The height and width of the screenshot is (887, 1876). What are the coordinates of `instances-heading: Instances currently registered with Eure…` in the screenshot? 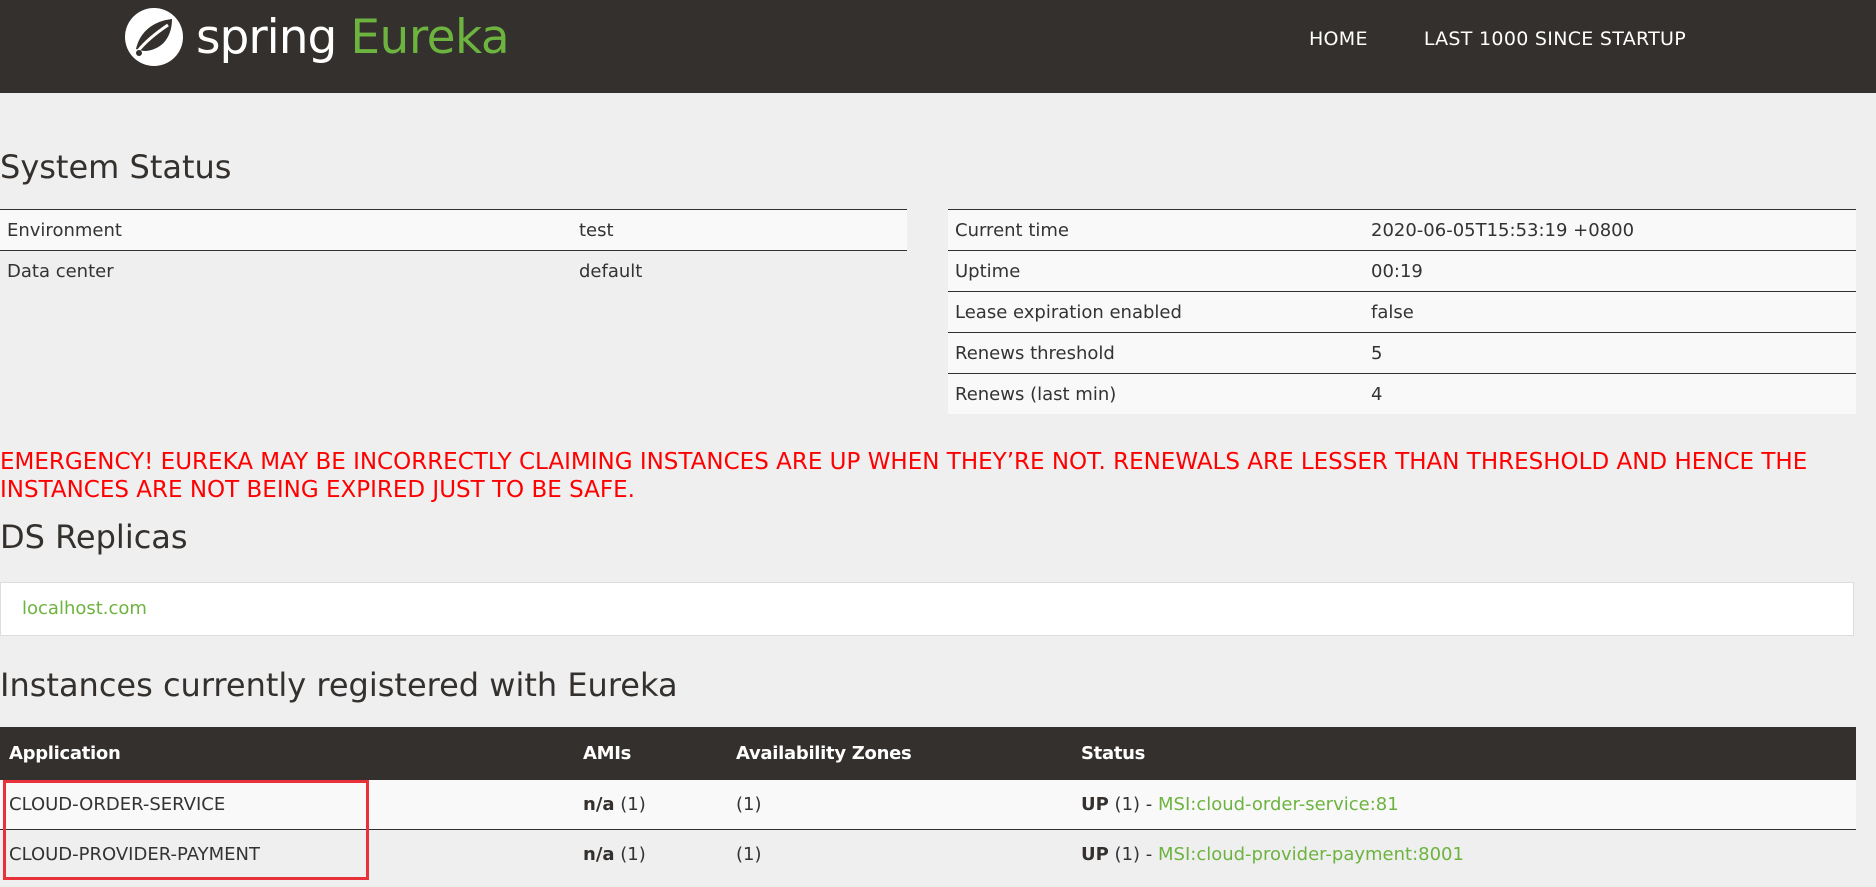 It's located at (339, 685).